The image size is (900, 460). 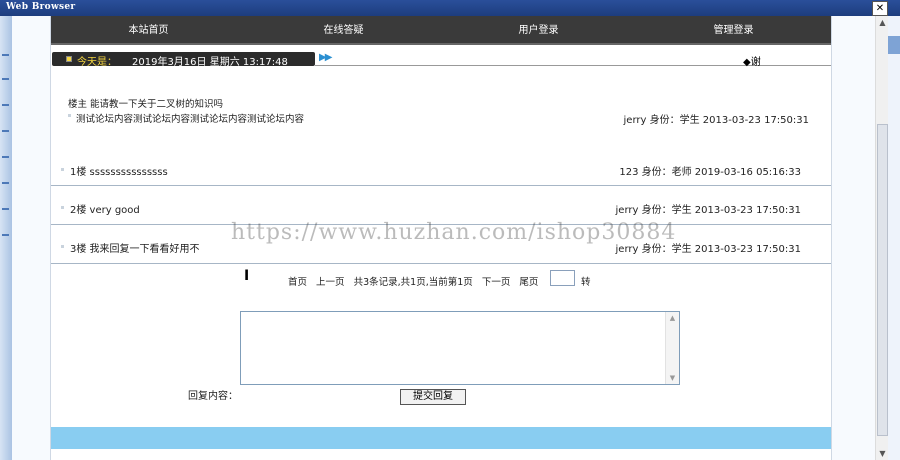 What do you see at coordinates (441, 438) in the screenshot?
I see `page-footer` at bounding box center [441, 438].